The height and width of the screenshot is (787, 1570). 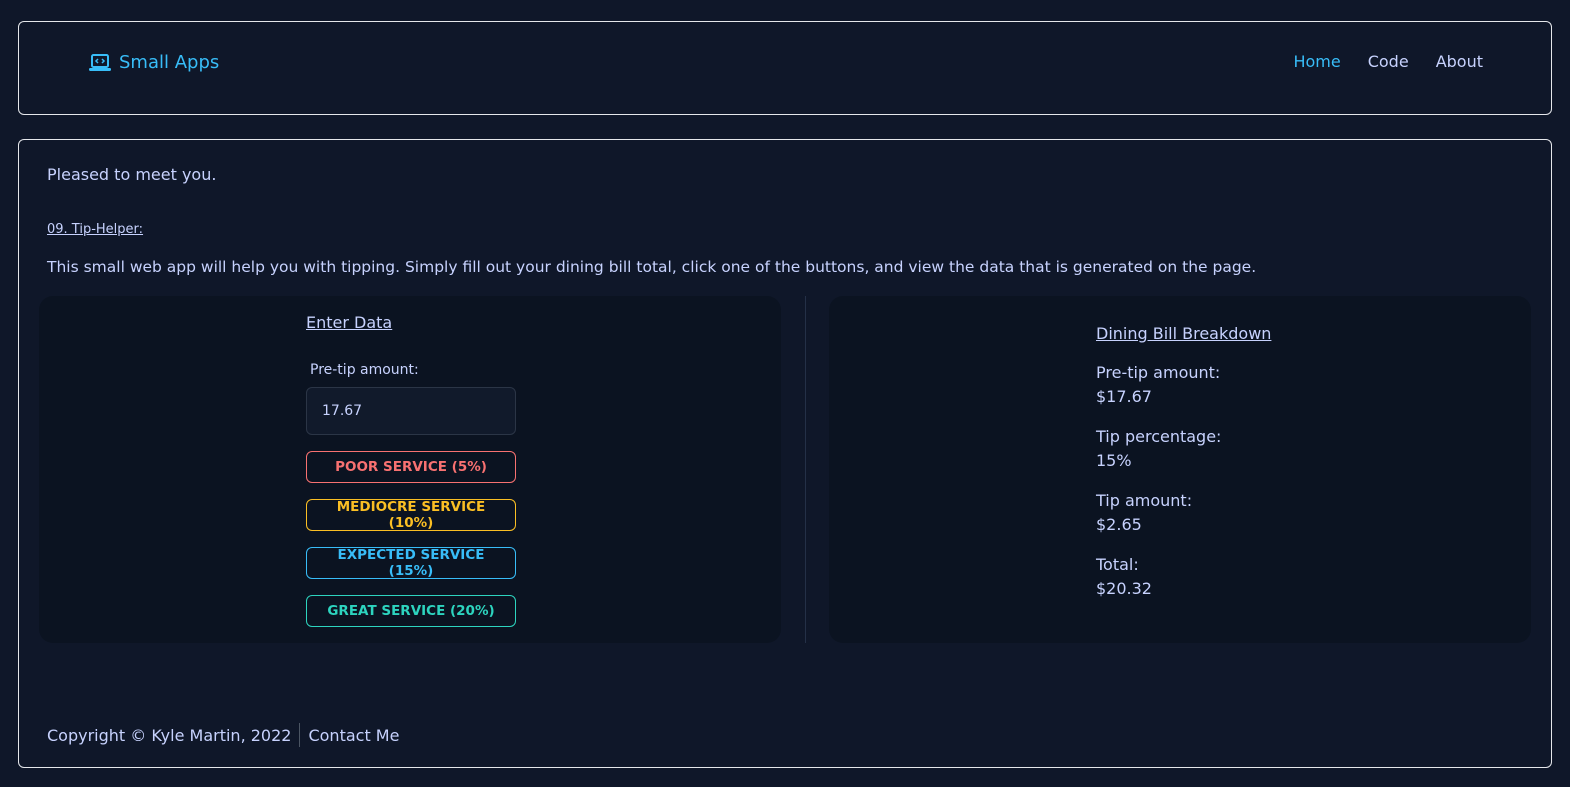 I want to click on footer-divider, so click(x=300, y=735).